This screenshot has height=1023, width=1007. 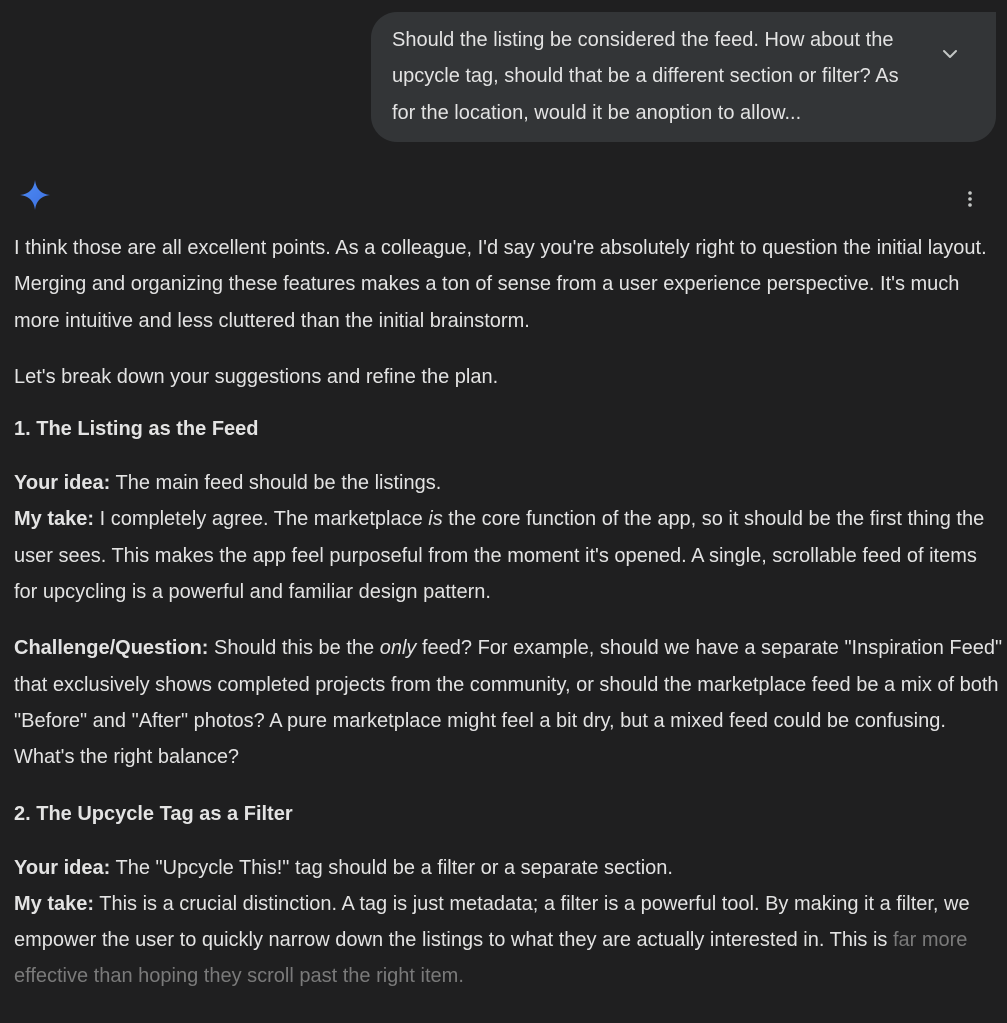 What do you see at coordinates (35, 195) in the screenshot?
I see `gemini-sparkle-icon` at bounding box center [35, 195].